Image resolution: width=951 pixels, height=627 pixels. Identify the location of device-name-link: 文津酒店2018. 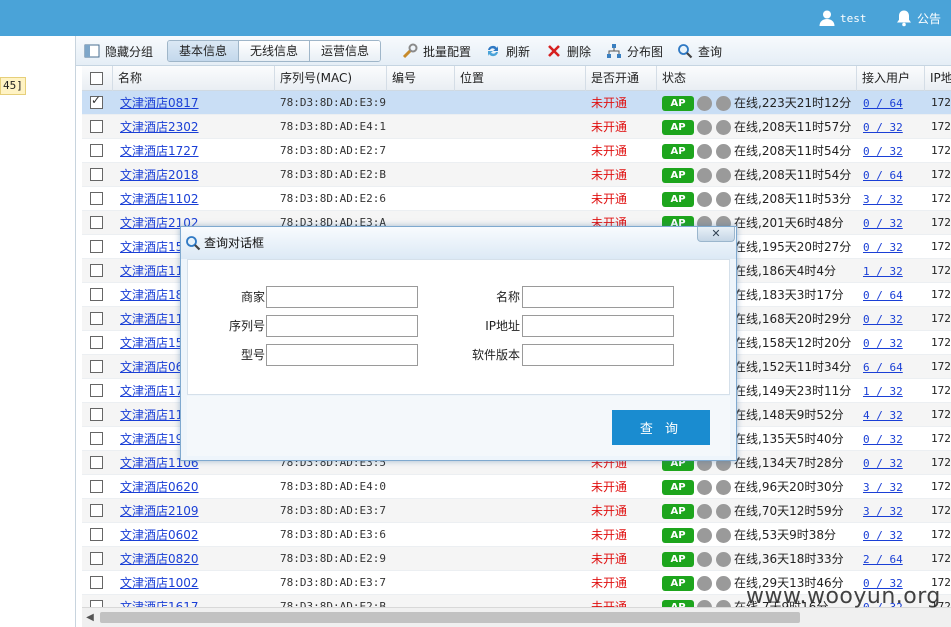
(159, 175).